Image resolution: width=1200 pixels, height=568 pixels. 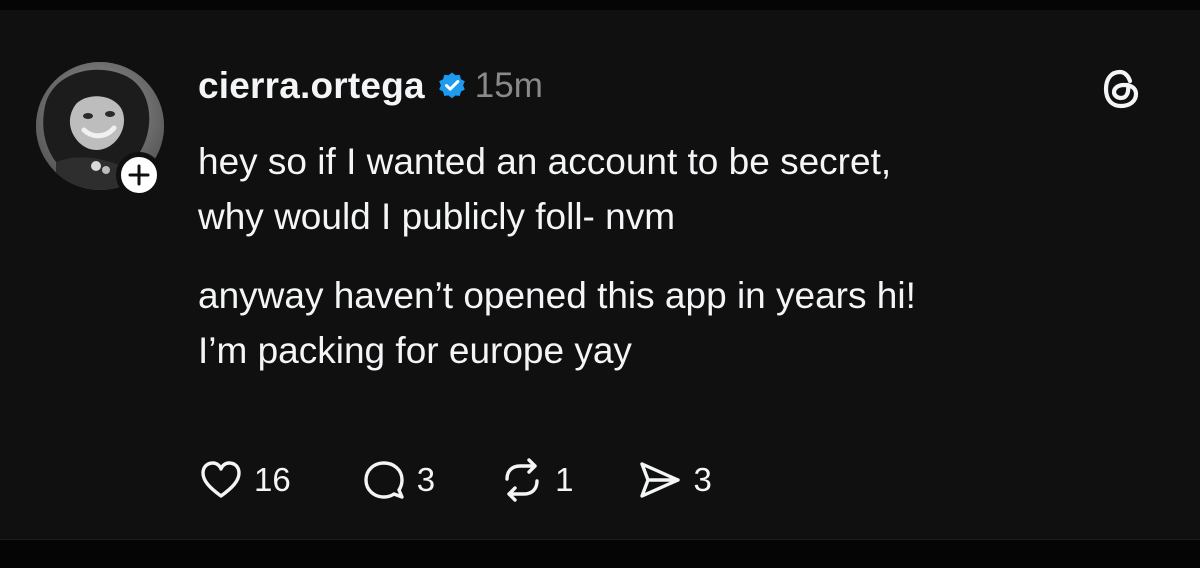 I want to click on post-actions: 16 3 1 3, so click(x=472, y=480).